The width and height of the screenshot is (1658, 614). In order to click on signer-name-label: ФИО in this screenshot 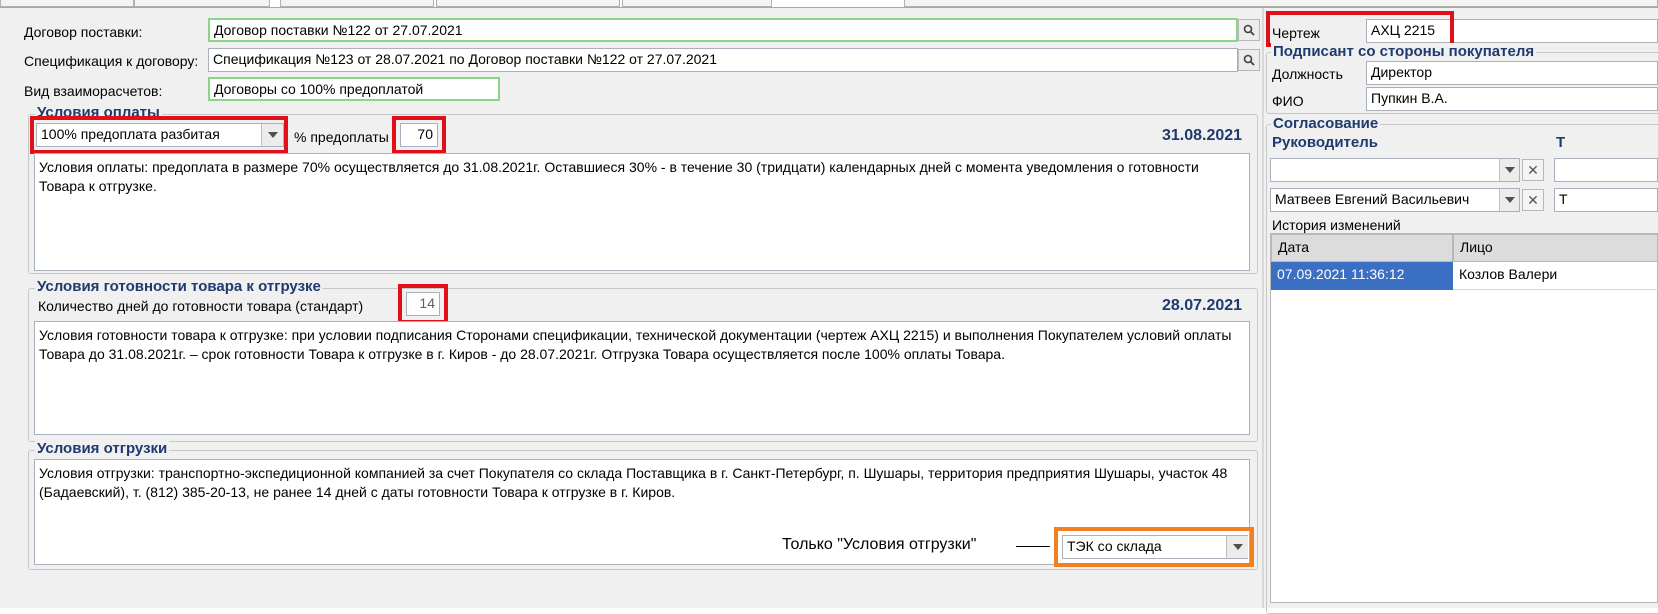, I will do `click(1288, 101)`.